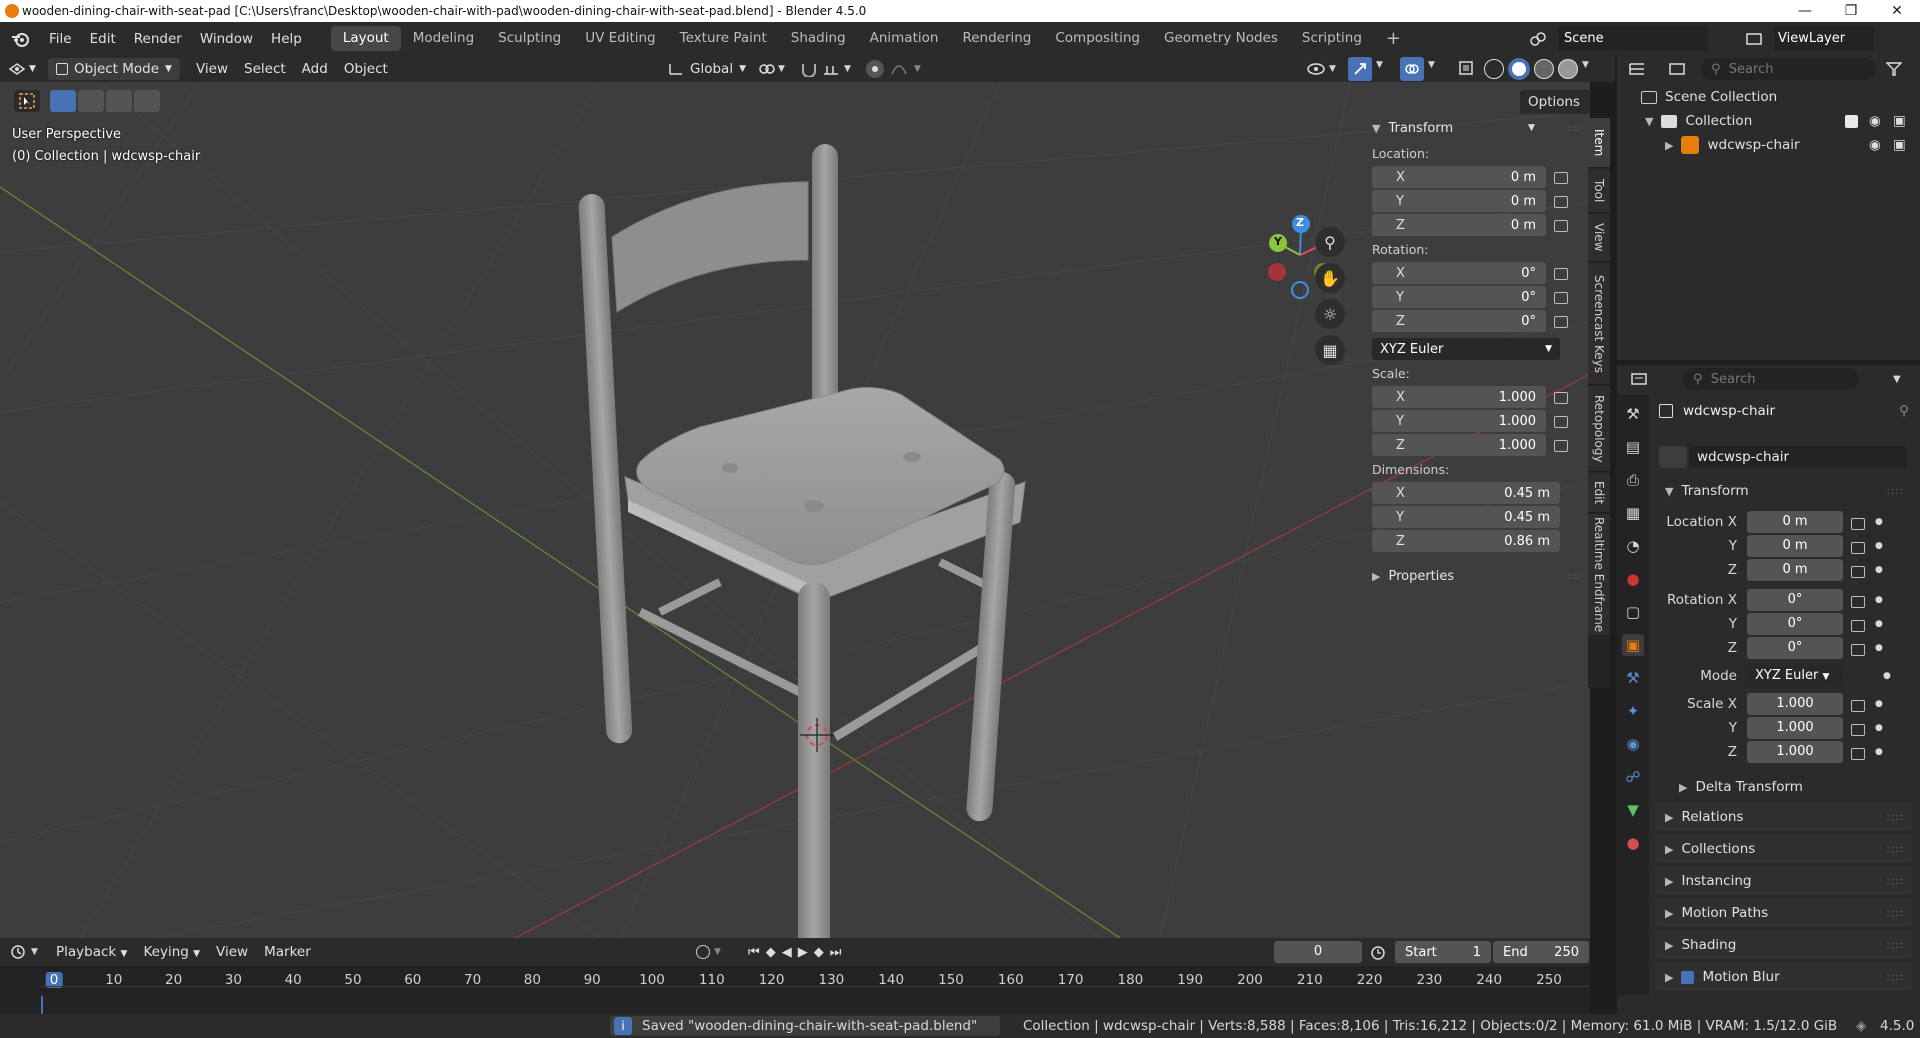 Image resolution: width=1920 pixels, height=1038 pixels. Describe the element at coordinates (1466, 541) in the screenshot. I see `npanel-dimensions-z: Z 0.86 m` at that location.